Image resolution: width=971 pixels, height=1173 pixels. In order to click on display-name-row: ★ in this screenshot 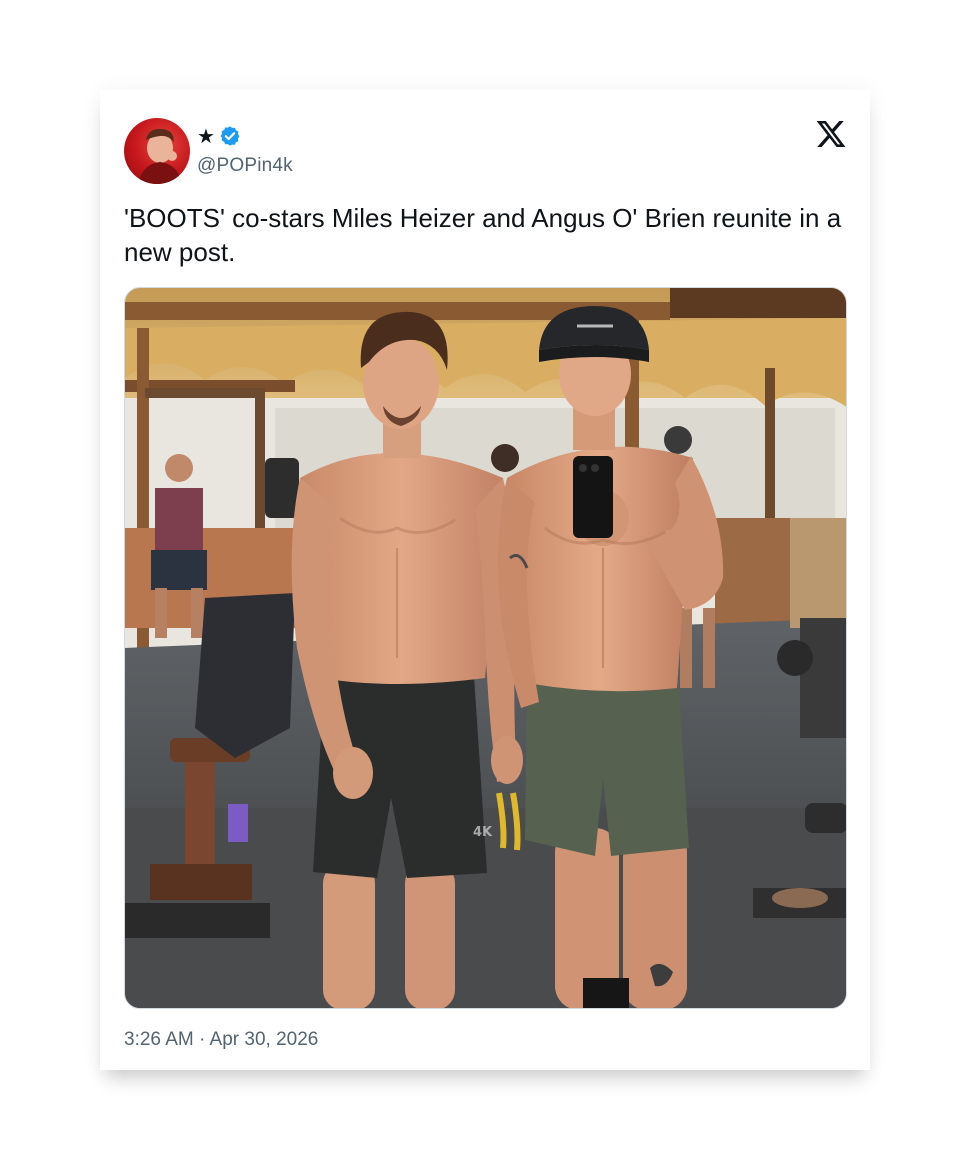, I will do `click(219, 136)`.